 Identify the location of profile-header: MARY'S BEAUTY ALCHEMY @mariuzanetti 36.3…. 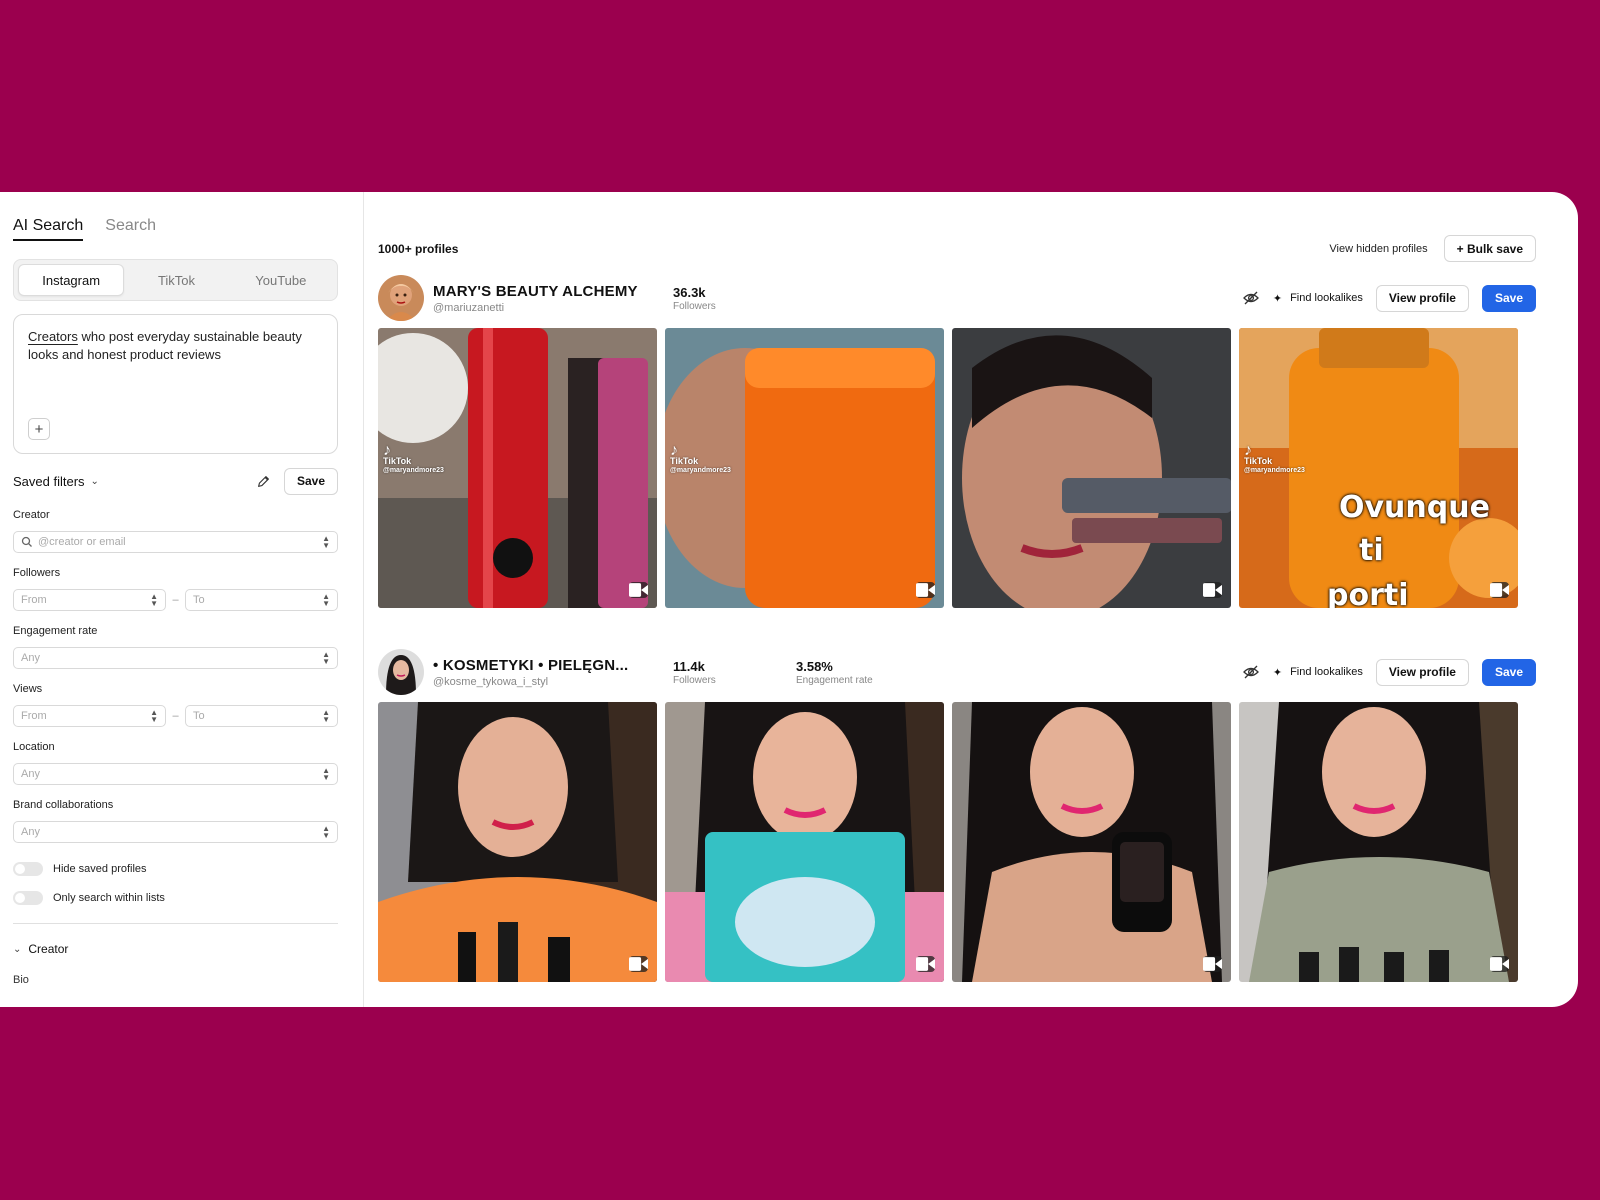
(957, 298).